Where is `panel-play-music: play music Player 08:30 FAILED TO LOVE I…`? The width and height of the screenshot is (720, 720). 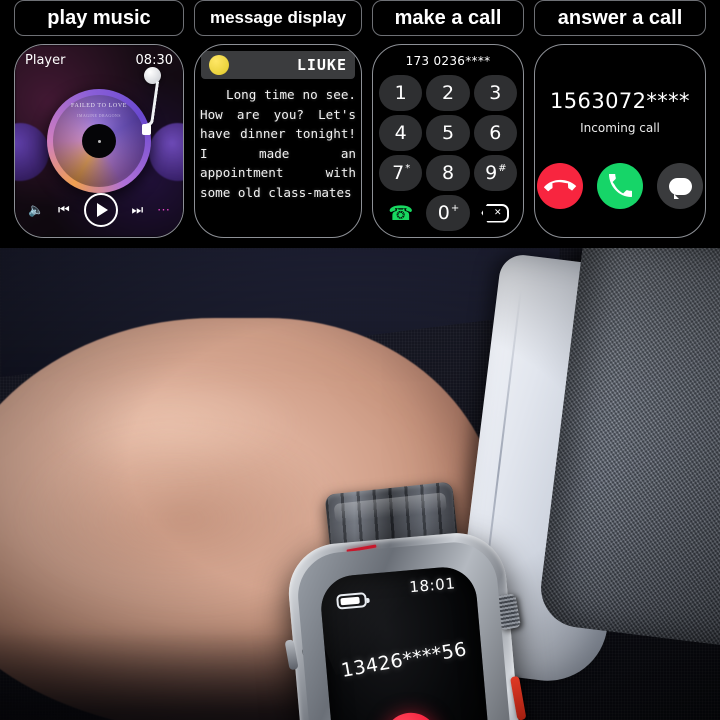
panel-play-music: play music Player 08:30 FAILED TO LOVE I… is located at coordinates (99, 119).